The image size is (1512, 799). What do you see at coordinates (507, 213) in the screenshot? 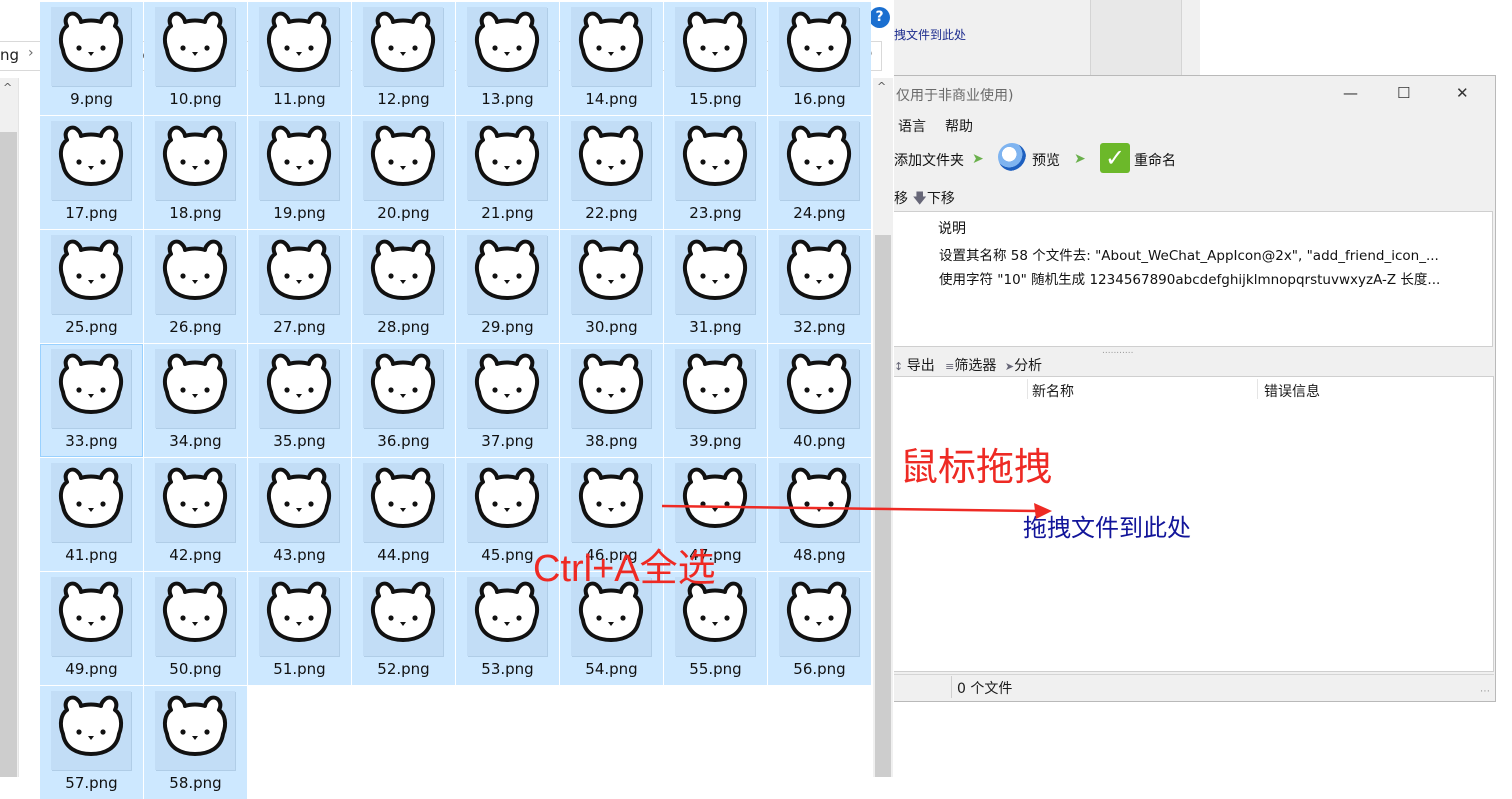
I see `file-name: 21.png` at bounding box center [507, 213].